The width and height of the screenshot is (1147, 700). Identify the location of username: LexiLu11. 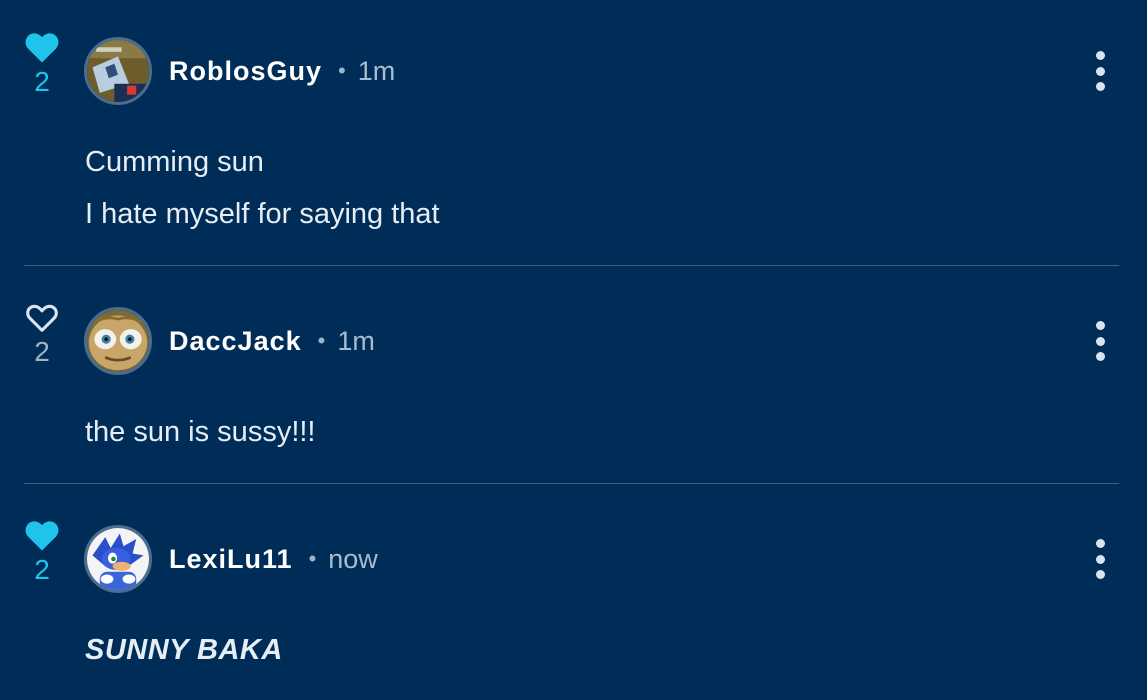
(231, 559).